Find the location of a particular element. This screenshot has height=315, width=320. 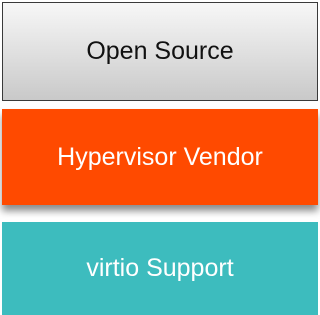

open-source-label: Open Source is located at coordinates (160, 51).